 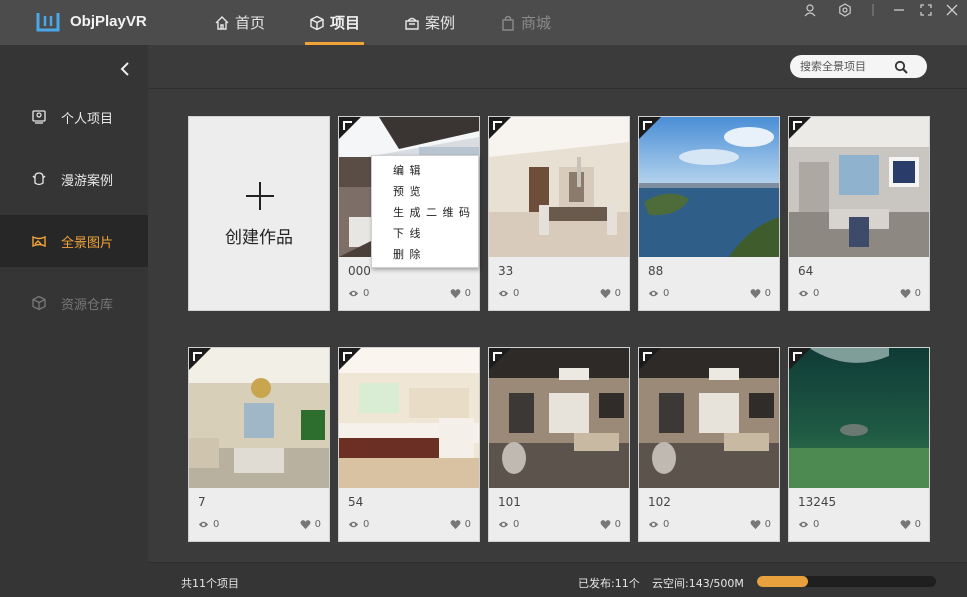 I want to click on project-card: 13245 0 0, so click(x=859, y=444).